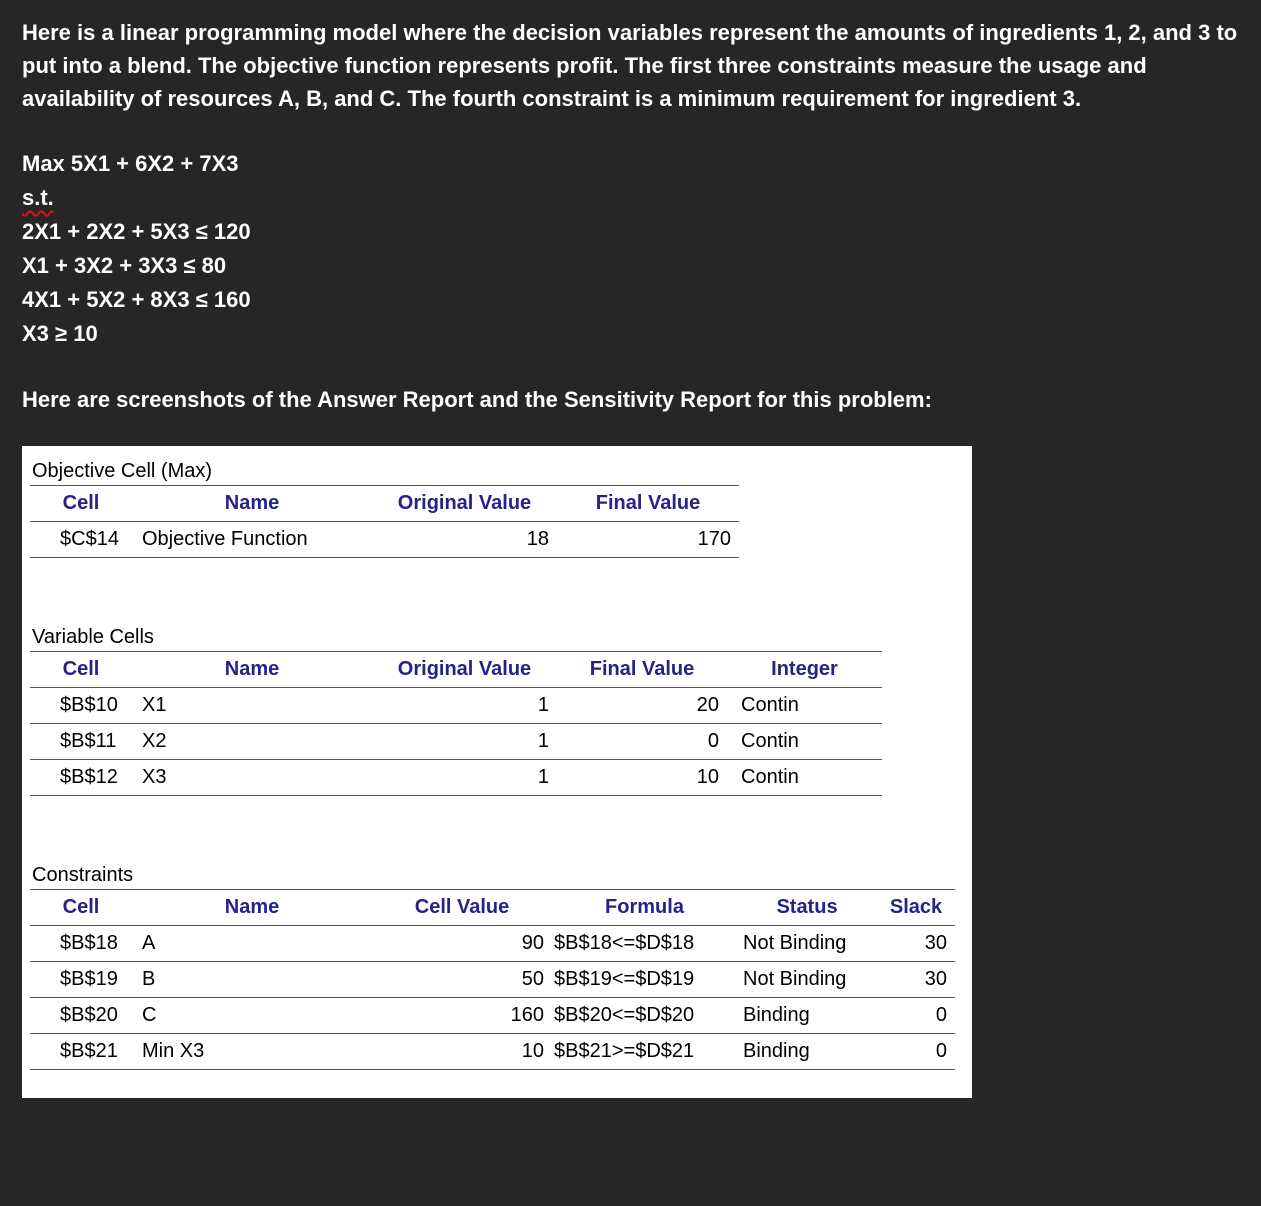 This screenshot has width=1261, height=1206. Describe the element at coordinates (93, 637) in the screenshot. I see `section-title-variables: Variable Cells` at that location.